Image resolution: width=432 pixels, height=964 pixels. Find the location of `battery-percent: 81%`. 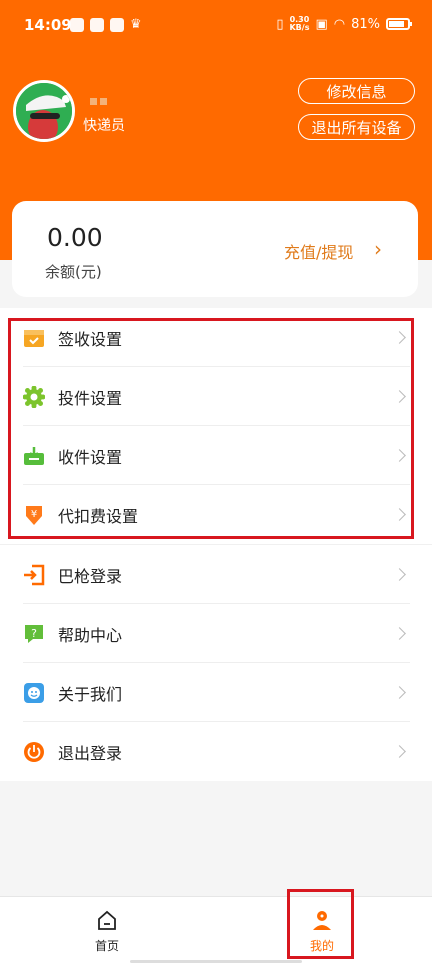

battery-percent: 81% is located at coordinates (365, 24).